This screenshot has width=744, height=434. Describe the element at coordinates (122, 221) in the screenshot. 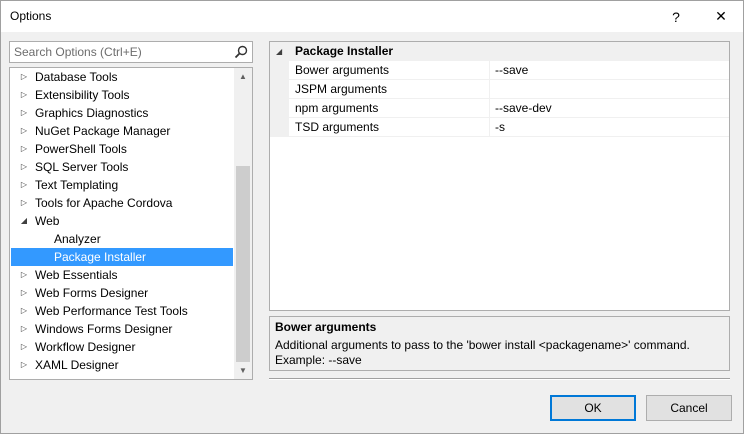

I see `tree-item-web: ◢ Web` at that location.